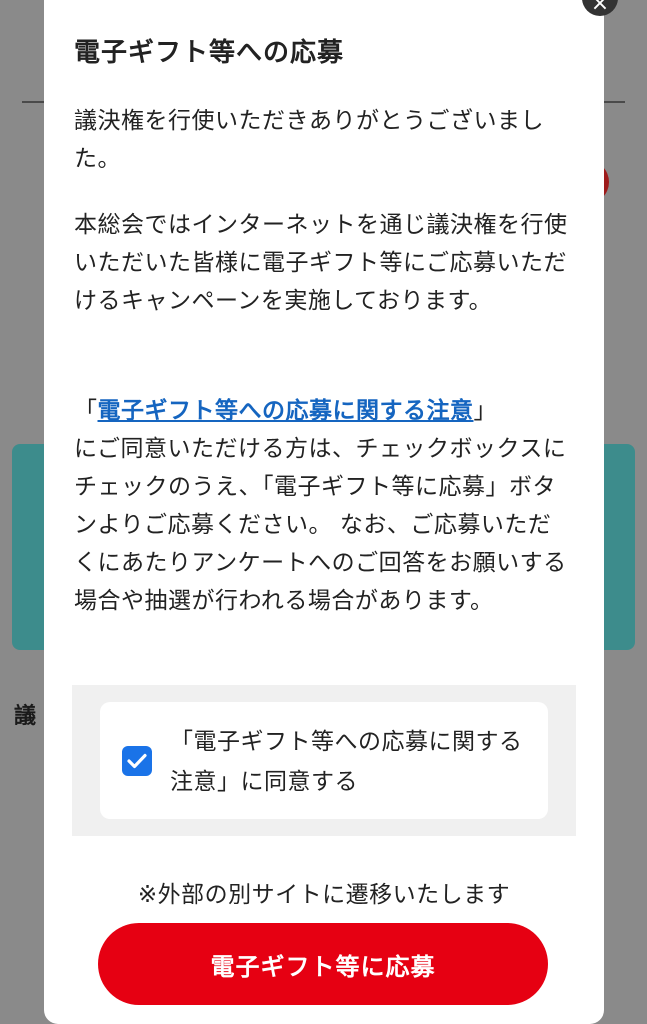 The height and width of the screenshot is (1024, 647). Describe the element at coordinates (286, 411) in the screenshot. I see `notice-link: 電子ギフト等への応募に関する注意` at that location.